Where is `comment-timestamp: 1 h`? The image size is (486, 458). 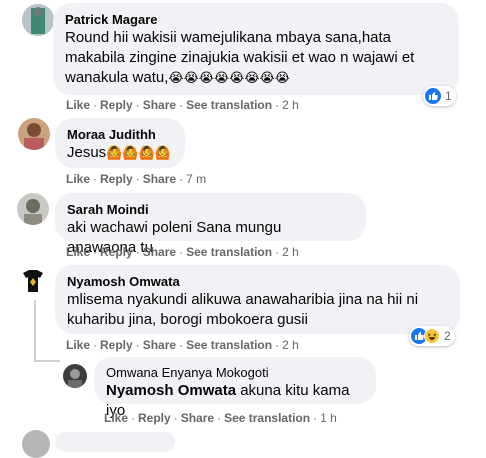
comment-timestamp: 1 h is located at coordinates (328, 418).